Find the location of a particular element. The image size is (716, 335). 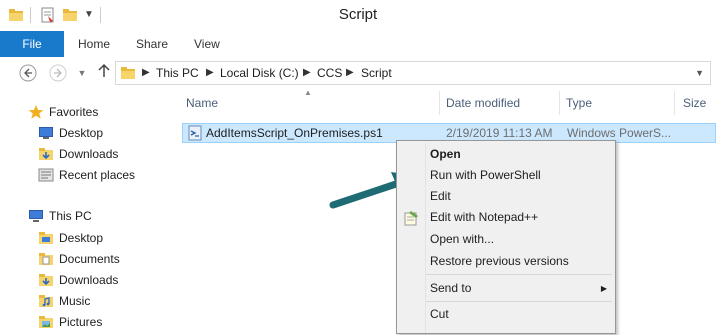

sort-ascending-icon: ▲ is located at coordinates (308, 92).